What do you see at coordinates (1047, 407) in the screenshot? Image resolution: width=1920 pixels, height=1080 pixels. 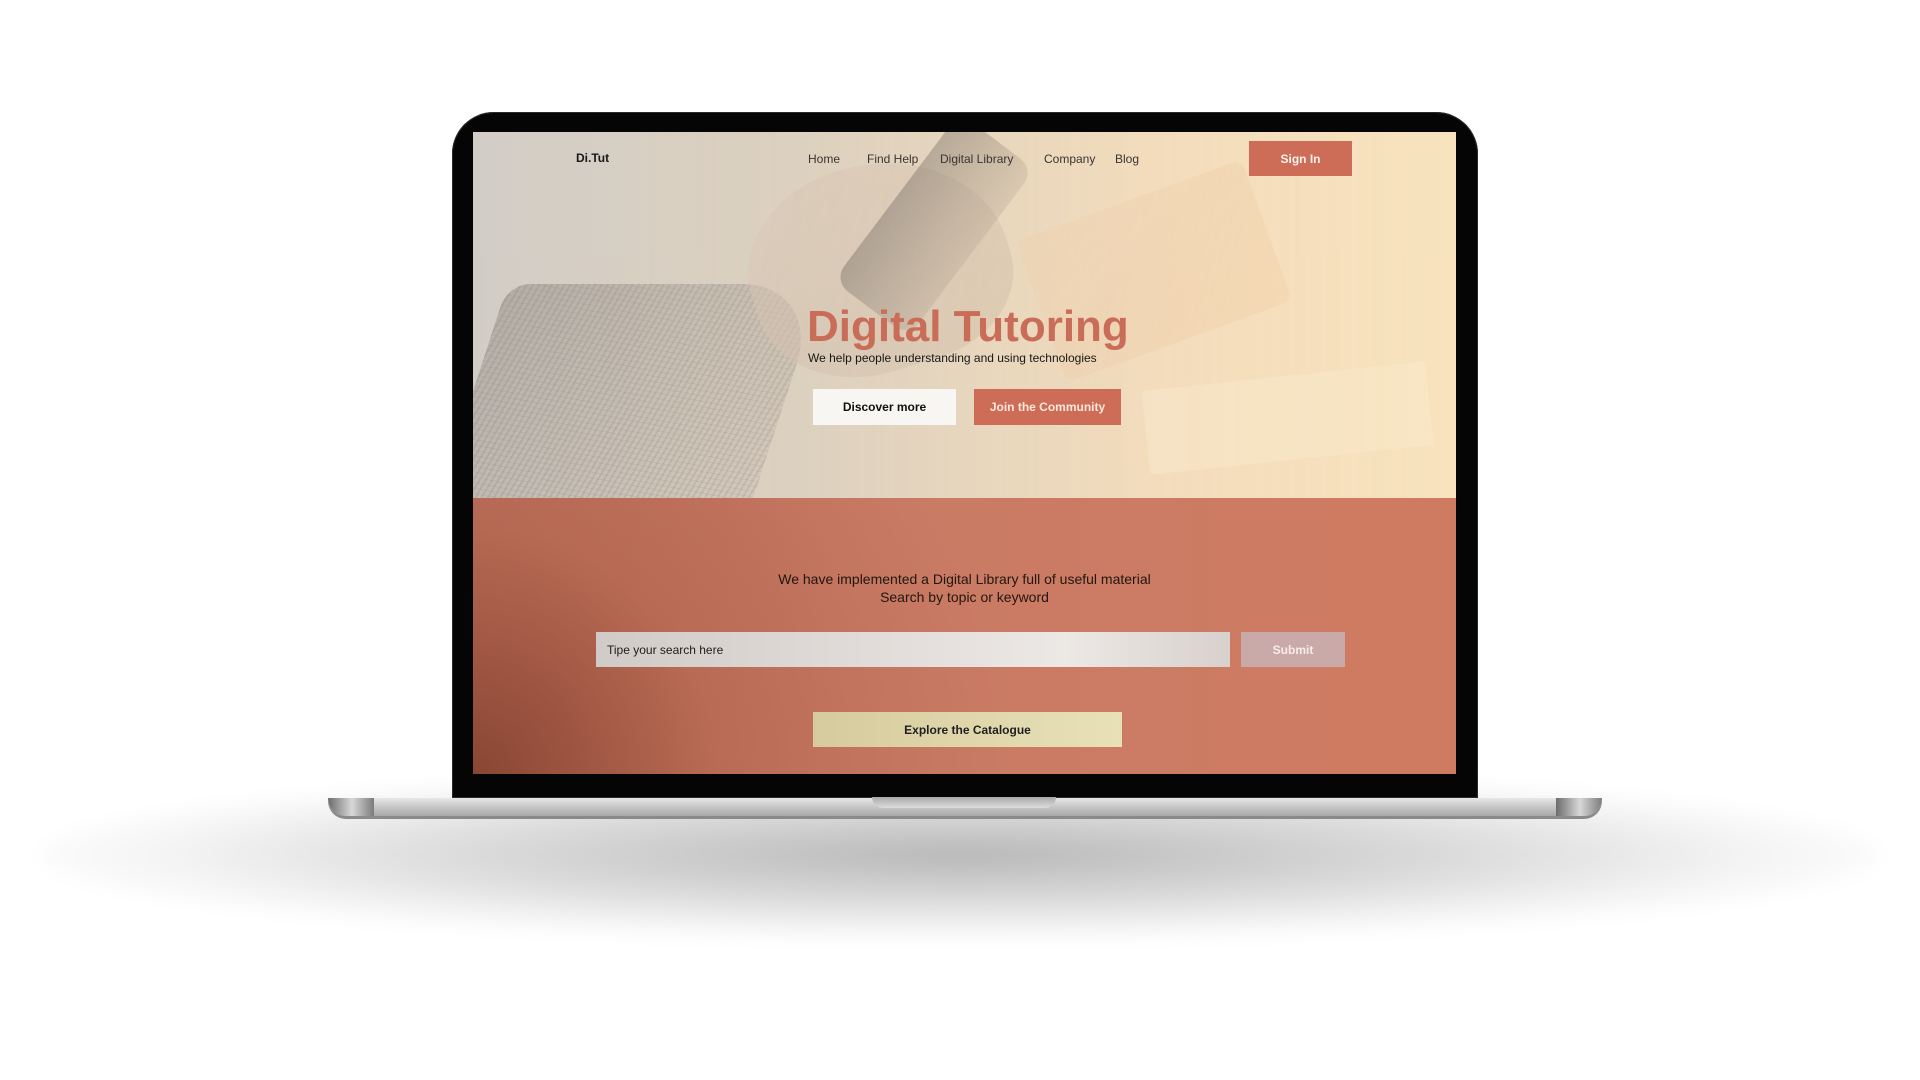 I see `join-community-button: Join the Community` at bounding box center [1047, 407].